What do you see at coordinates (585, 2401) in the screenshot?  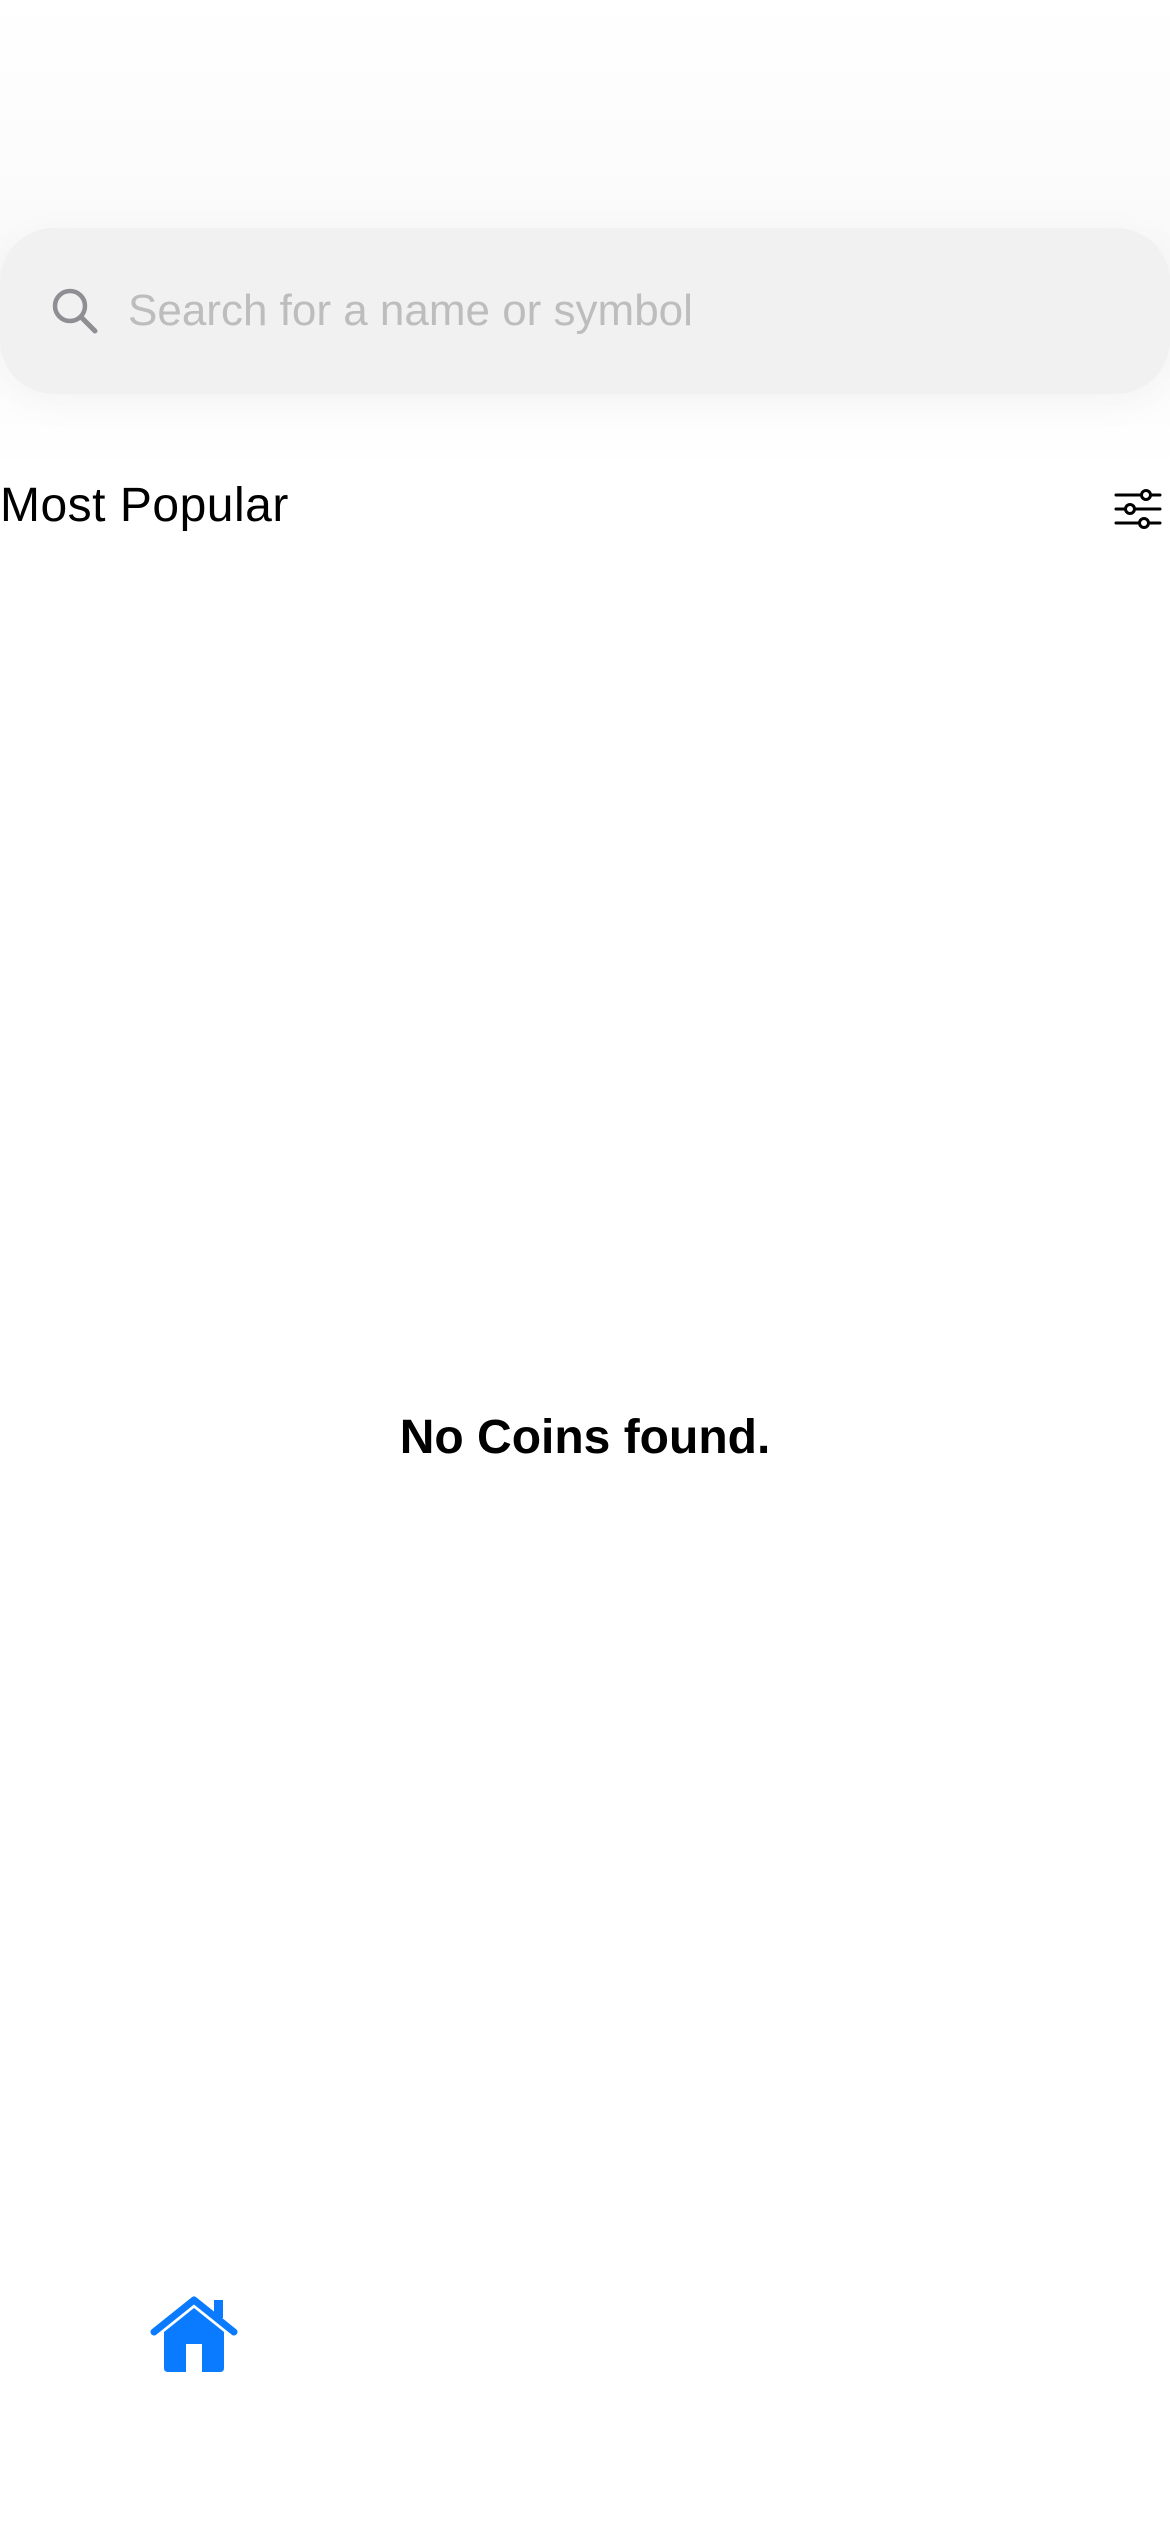 I see `tab-bar` at bounding box center [585, 2401].